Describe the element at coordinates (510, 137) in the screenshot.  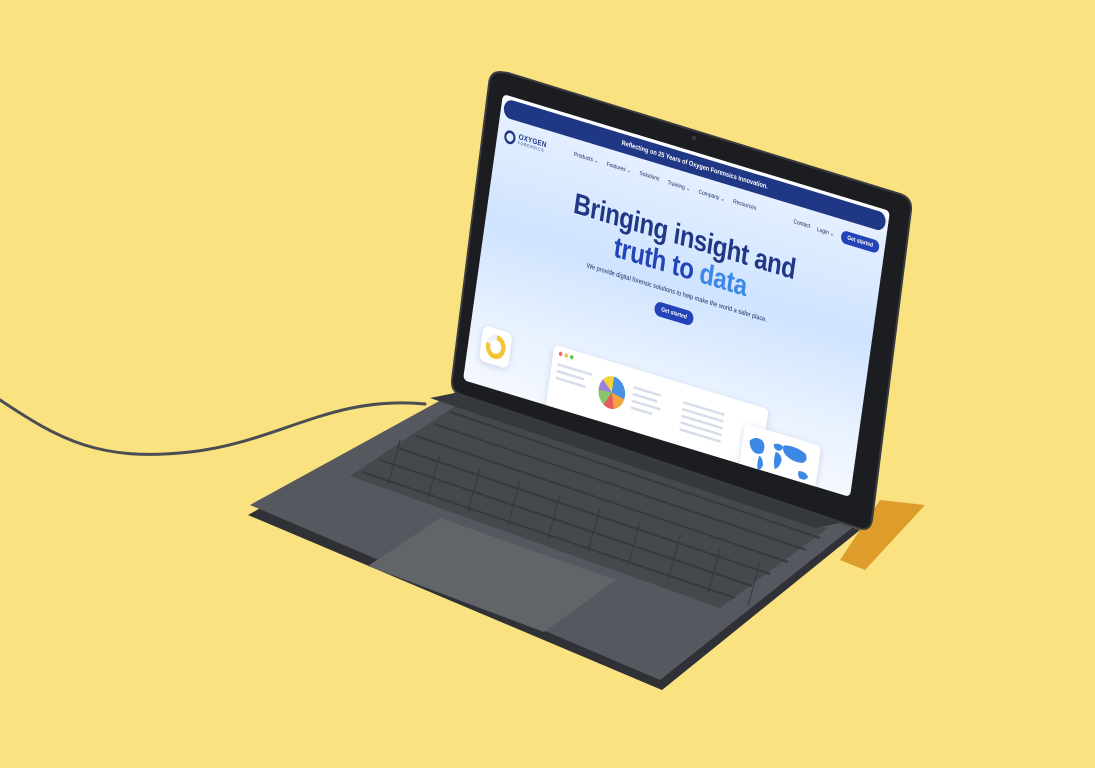
I see `logo-icon` at that location.